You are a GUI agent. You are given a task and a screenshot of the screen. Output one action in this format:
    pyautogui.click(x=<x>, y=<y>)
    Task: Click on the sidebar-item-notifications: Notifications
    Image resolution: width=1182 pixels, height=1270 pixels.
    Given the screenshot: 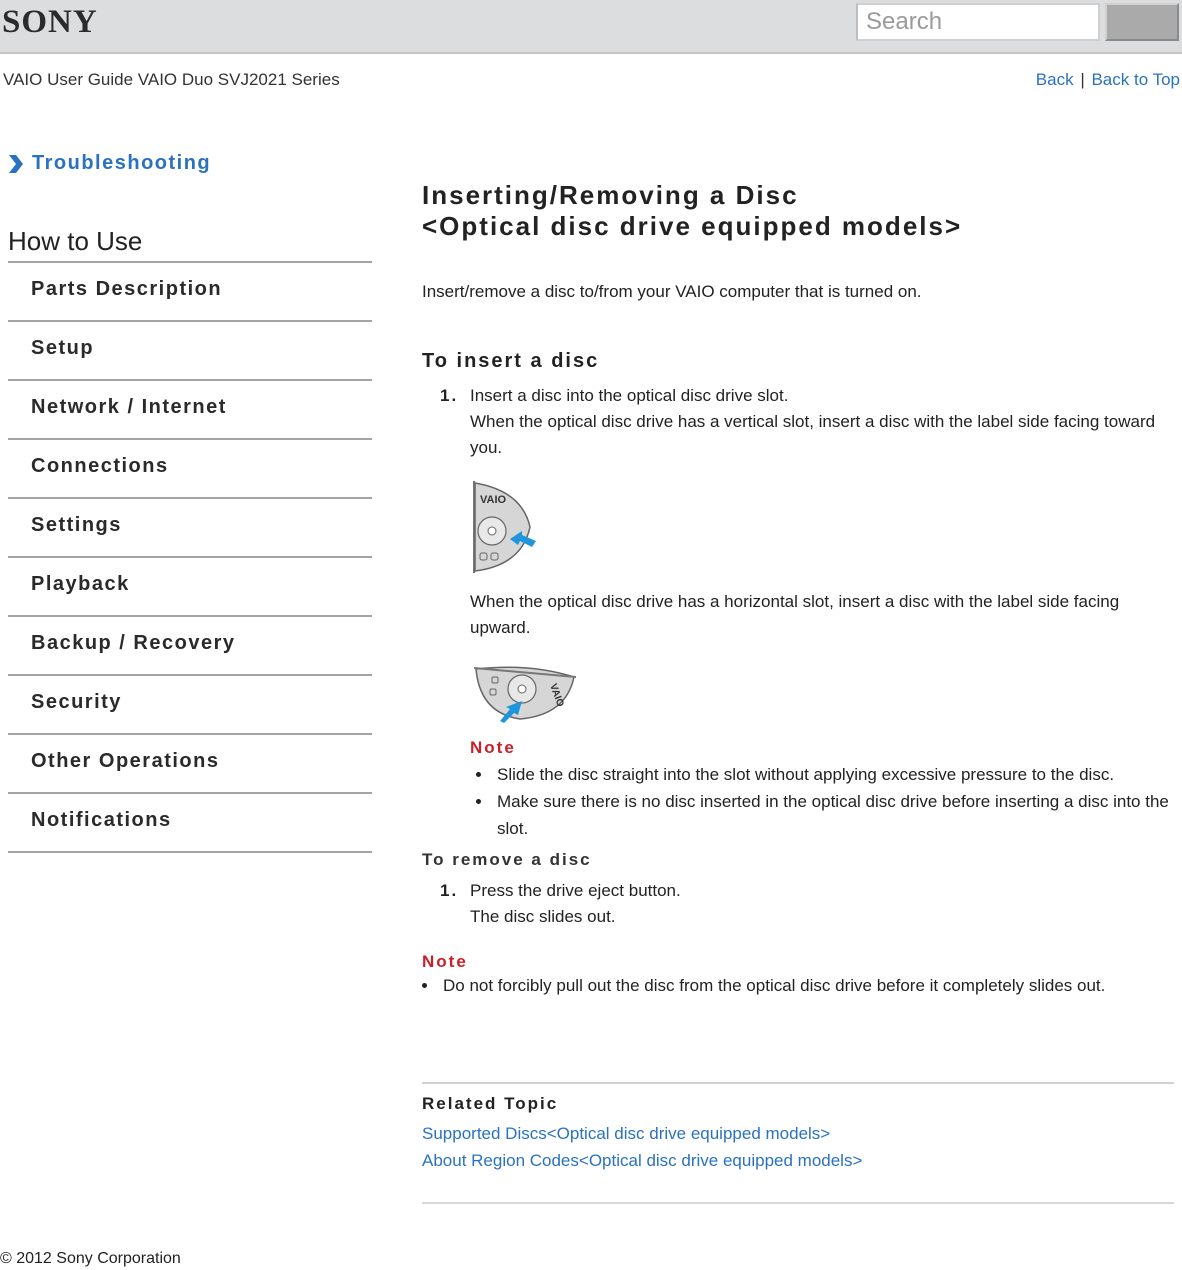 What is the action you would take?
    pyautogui.click(x=190, y=823)
    